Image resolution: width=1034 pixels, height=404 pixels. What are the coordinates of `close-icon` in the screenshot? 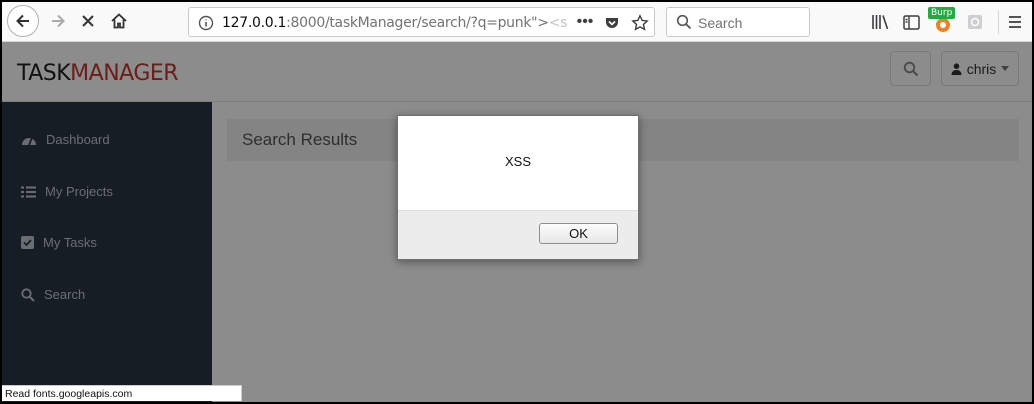 It's located at (88, 21).